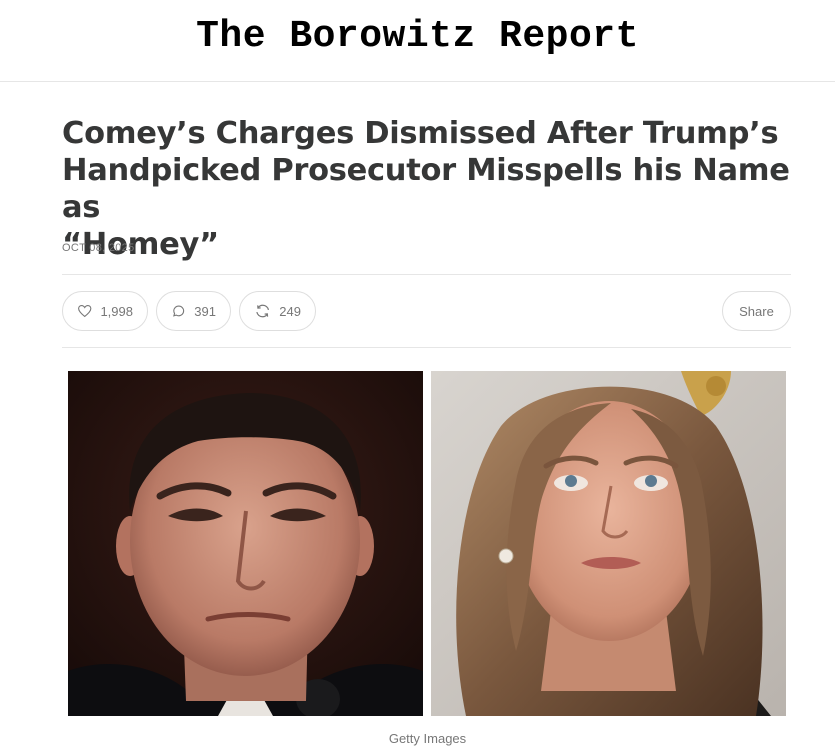 This screenshot has width=835, height=755. What do you see at coordinates (290, 311) in the screenshot?
I see `restack-count: 249` at bounding box center [290, 311].